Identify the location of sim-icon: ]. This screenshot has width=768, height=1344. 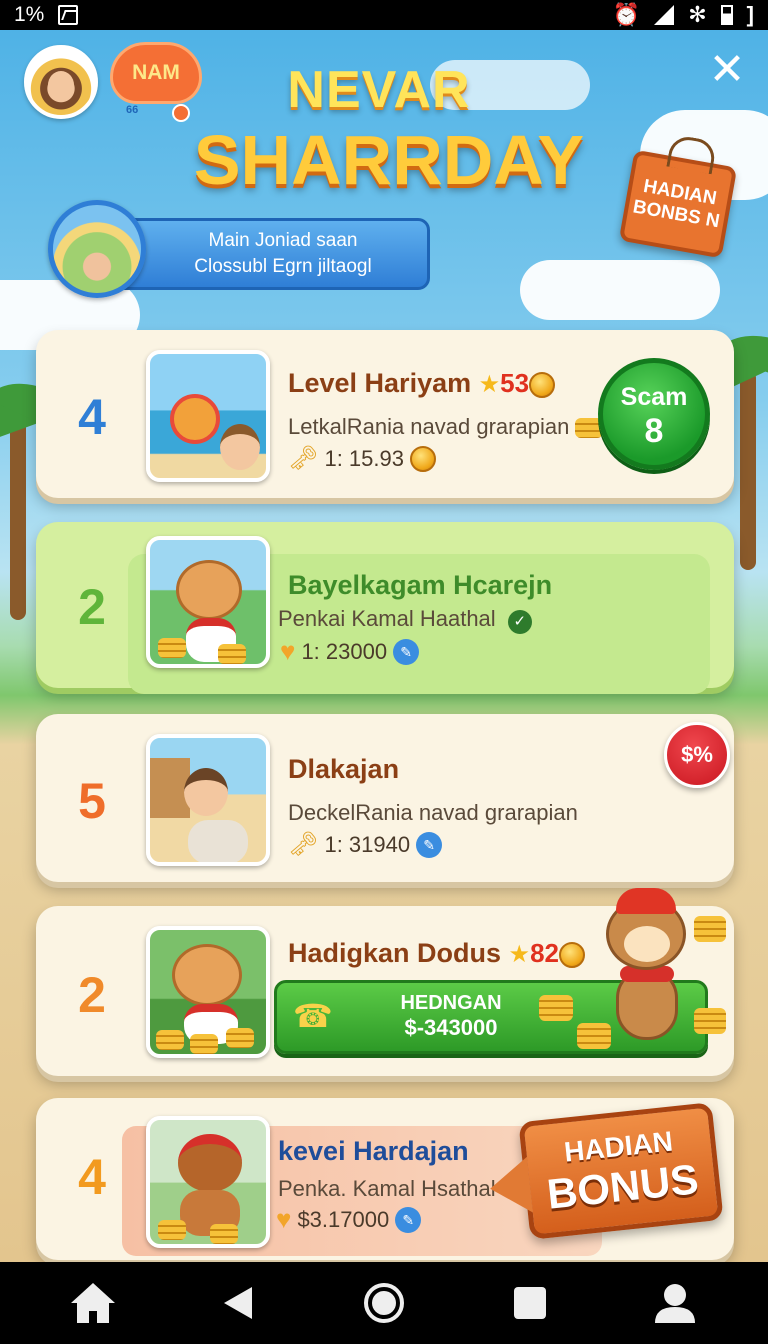
(750, 14).